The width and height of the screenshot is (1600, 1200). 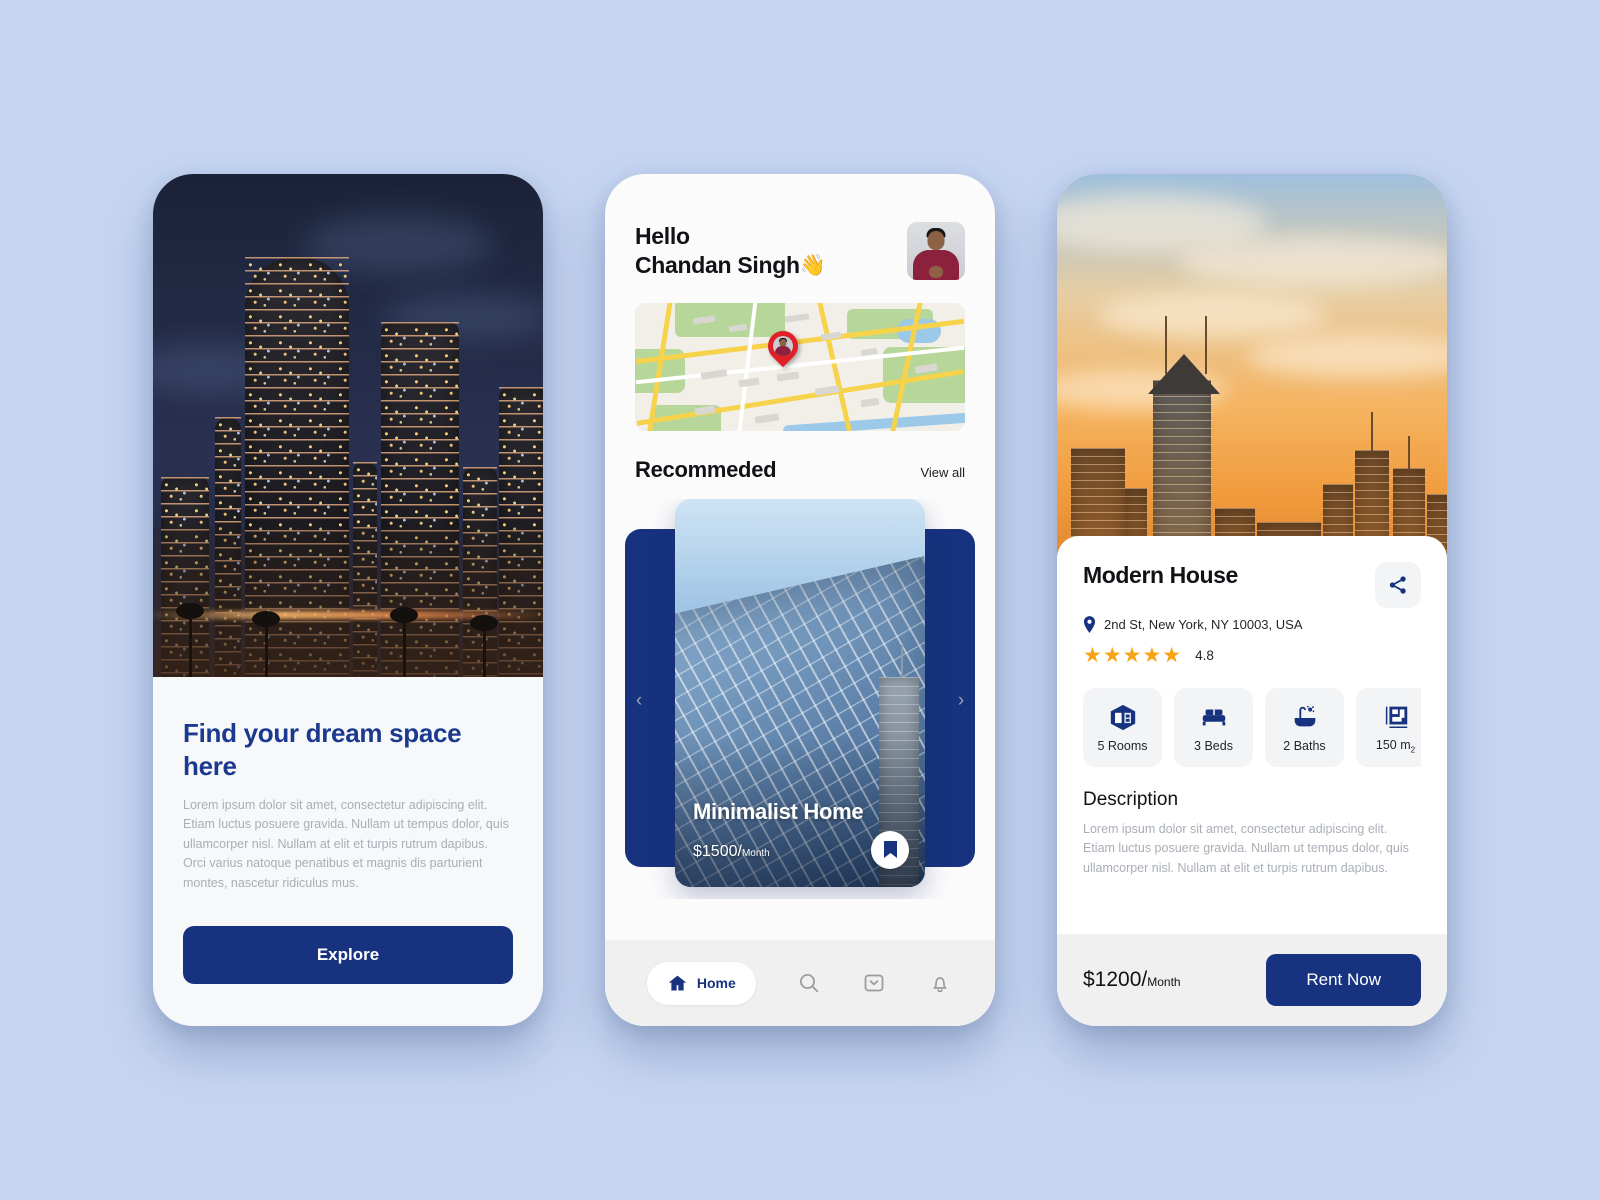 I want to click on inbox-icon, so click(x=874, y=983).